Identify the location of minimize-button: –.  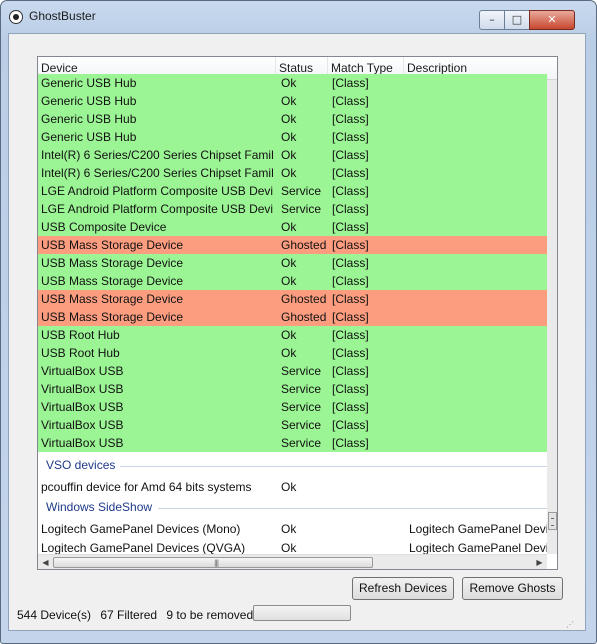
(492, 20).